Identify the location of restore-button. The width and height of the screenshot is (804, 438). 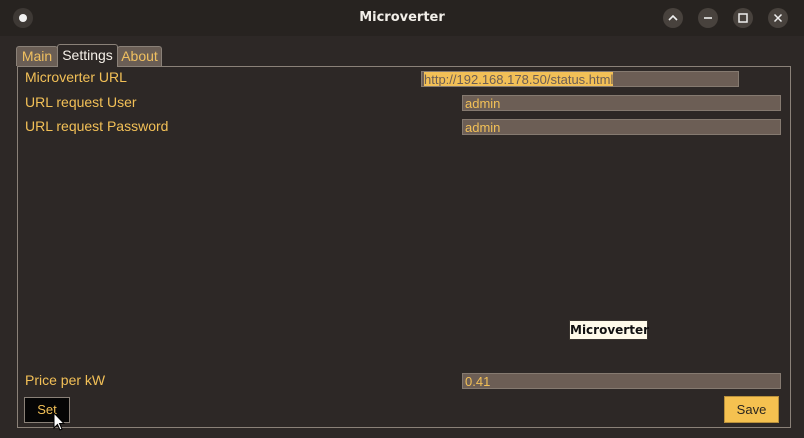
(708, 18).